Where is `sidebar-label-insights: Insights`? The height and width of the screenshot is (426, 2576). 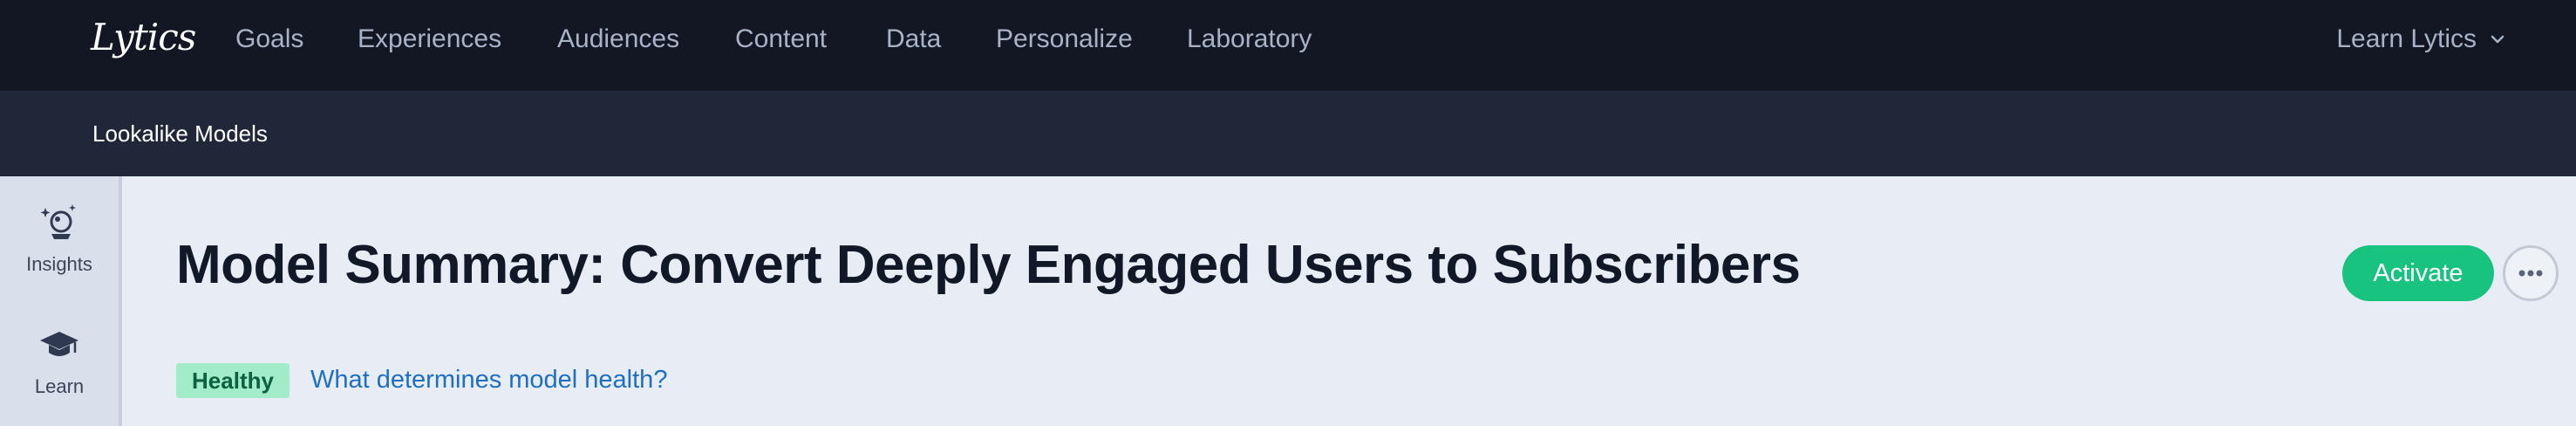 sidebar-label-insights: Insights is located at coordinates (59, 264).